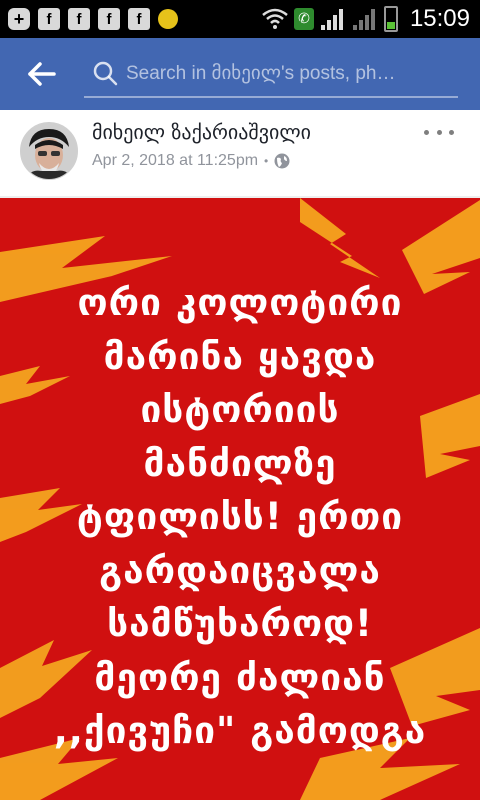 This screenshot has height=800, width=480. What do you see at coordinates (201, 132) in the screenshot?
I see `post-author: მიხეილ ზაქარიაშვილი` at bounding box center [201, 132].